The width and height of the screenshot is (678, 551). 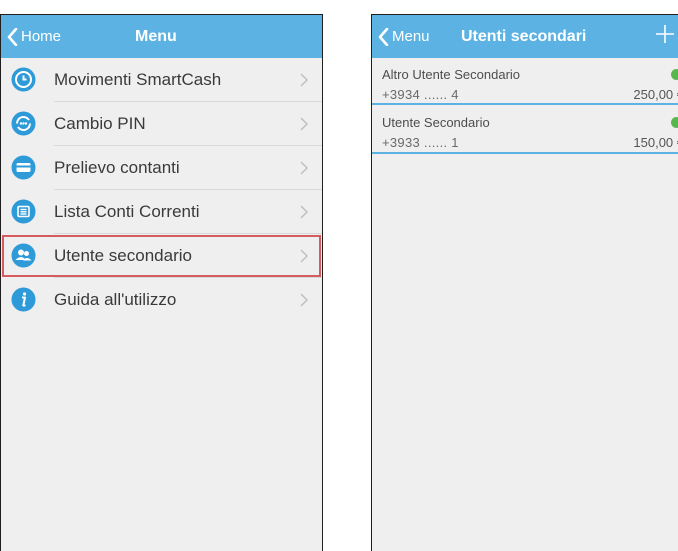 What do you see at coordinates (161, 124) in the screenshot?
I see `menu-item-cambio-pin: Cambio PIN` at bounding box center [161, 124].